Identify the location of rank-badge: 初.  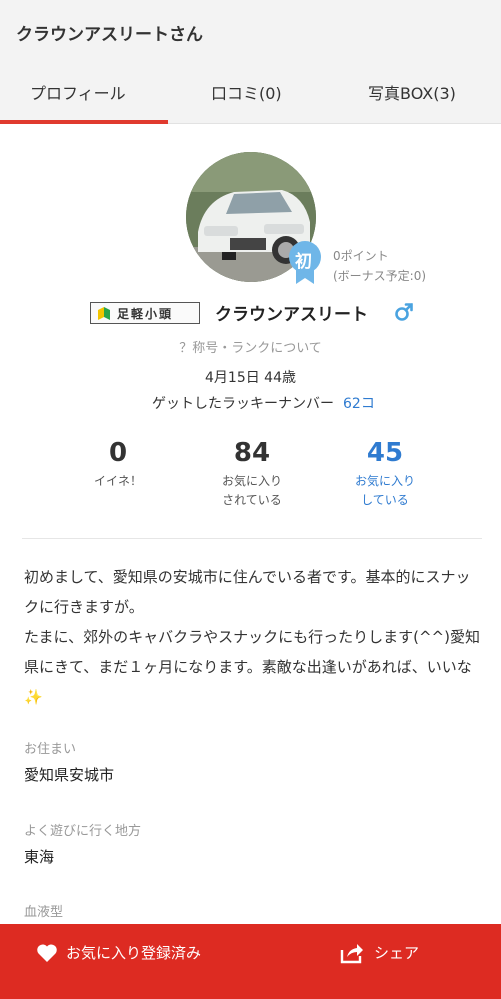
(305, 265).